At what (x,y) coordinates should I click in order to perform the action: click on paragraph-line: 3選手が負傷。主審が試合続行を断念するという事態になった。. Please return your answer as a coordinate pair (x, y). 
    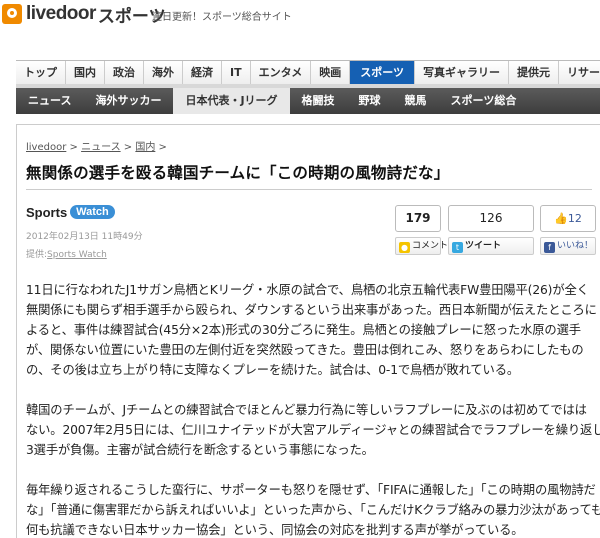
    Looking at the image, I should click on (200, 450).